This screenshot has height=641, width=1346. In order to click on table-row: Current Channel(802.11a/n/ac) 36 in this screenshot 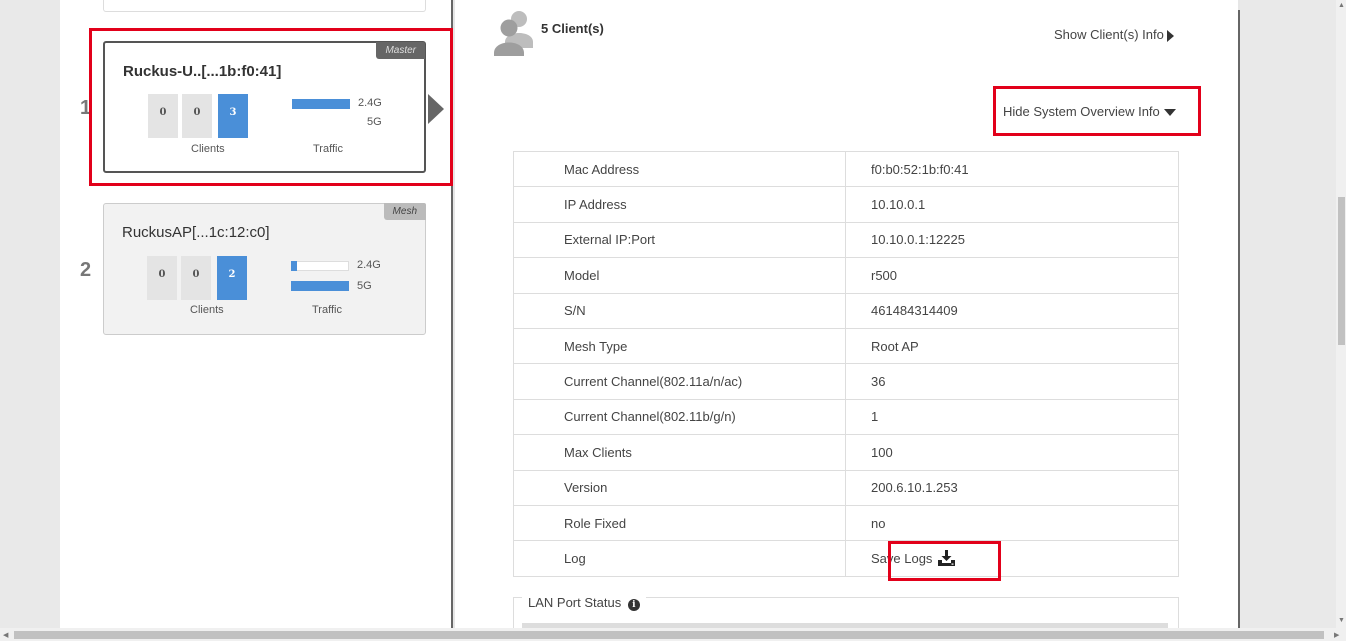, I will do `click(846, 381)`.